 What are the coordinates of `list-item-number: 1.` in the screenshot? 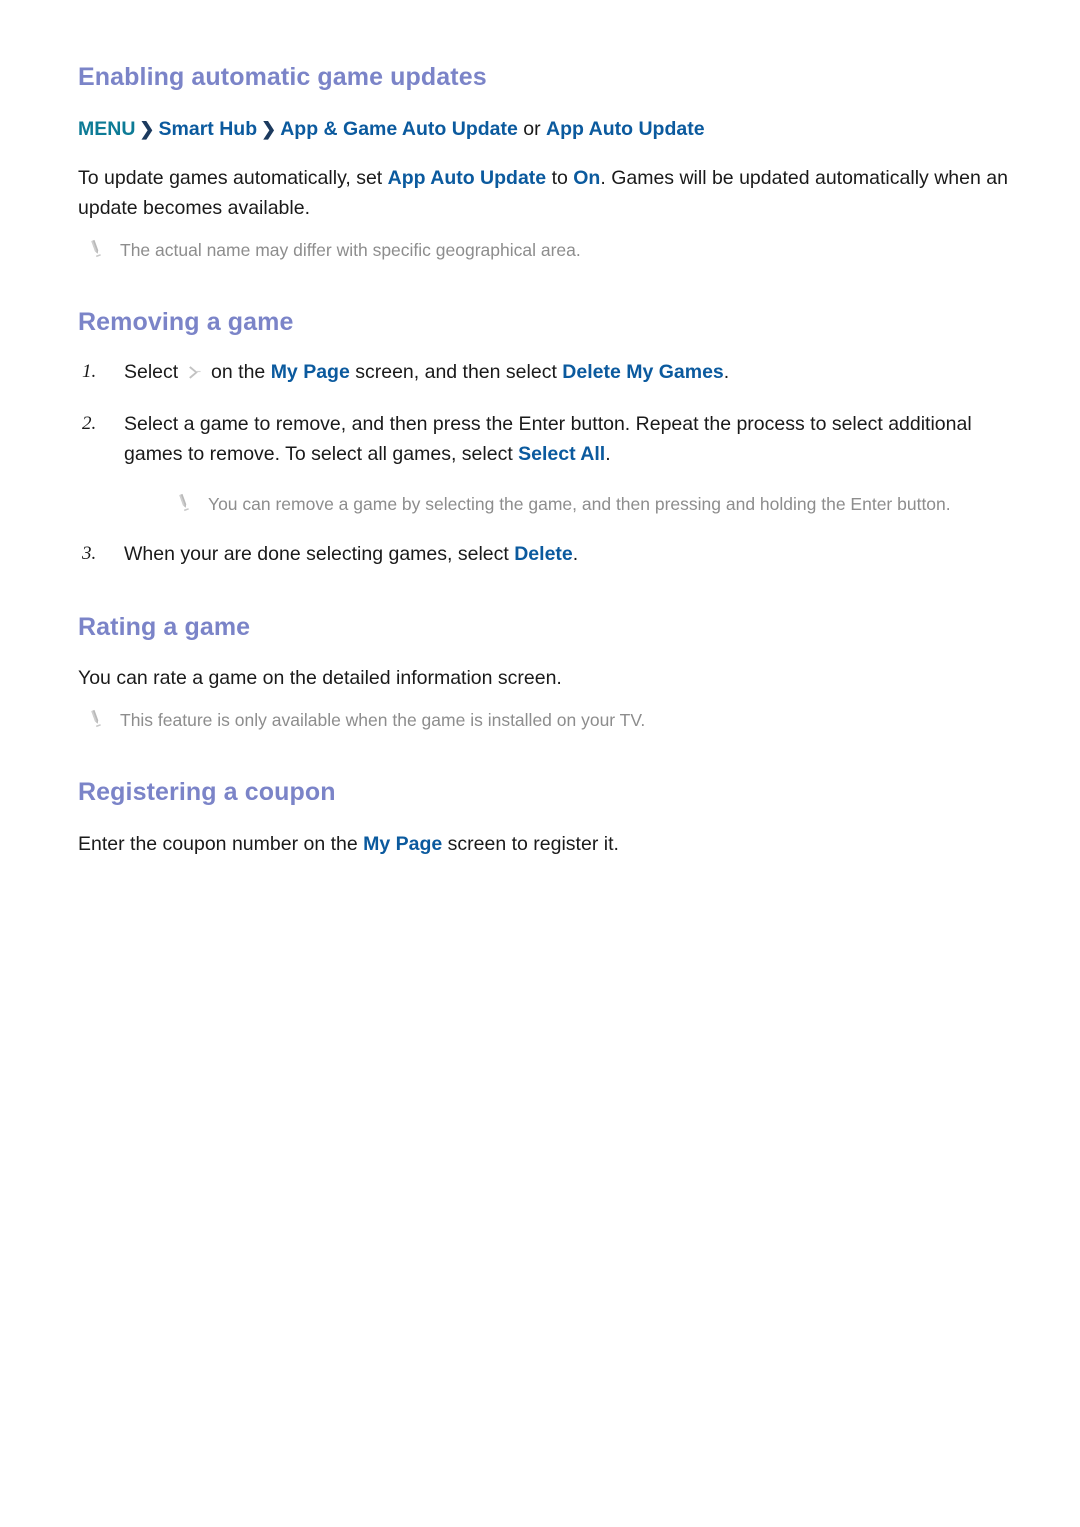 It's located at (89, 371).